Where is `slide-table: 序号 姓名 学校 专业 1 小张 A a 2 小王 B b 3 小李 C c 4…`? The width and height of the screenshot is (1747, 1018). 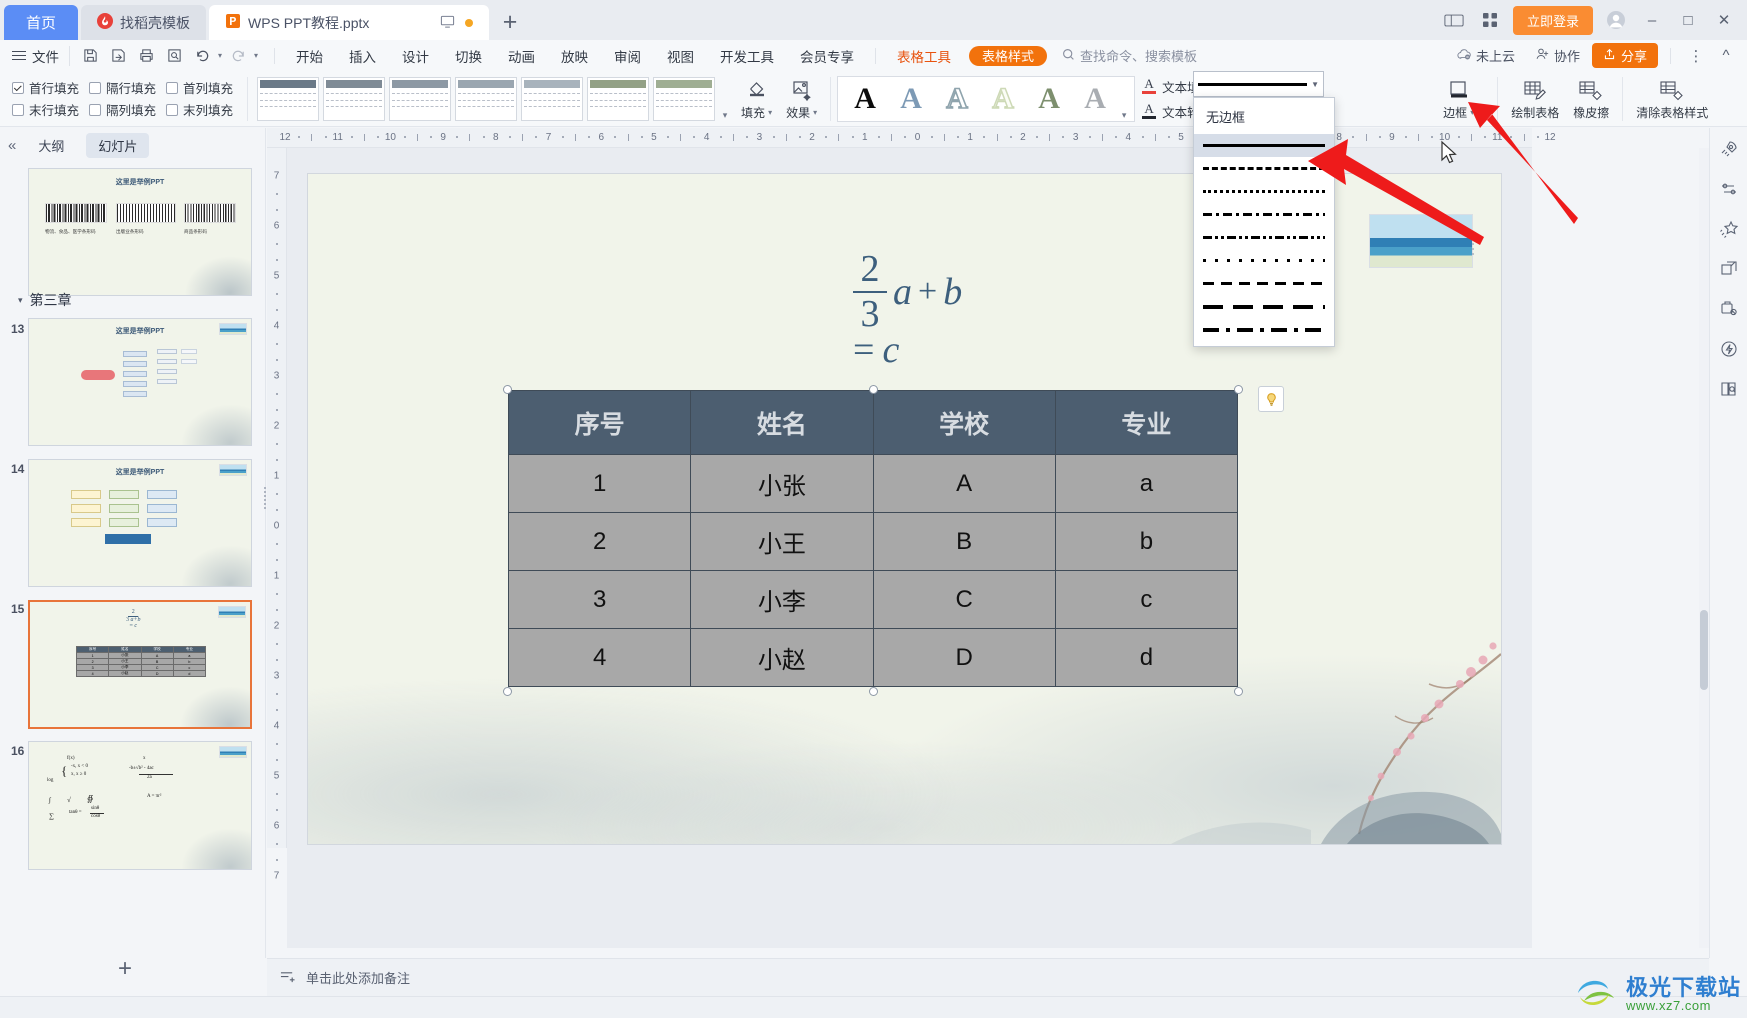 slide-table: 序号 姓名 学校 专业 1 小张 A a 2 小王 B b 3 小李 C c 4… is located at coordinates (873, 538).